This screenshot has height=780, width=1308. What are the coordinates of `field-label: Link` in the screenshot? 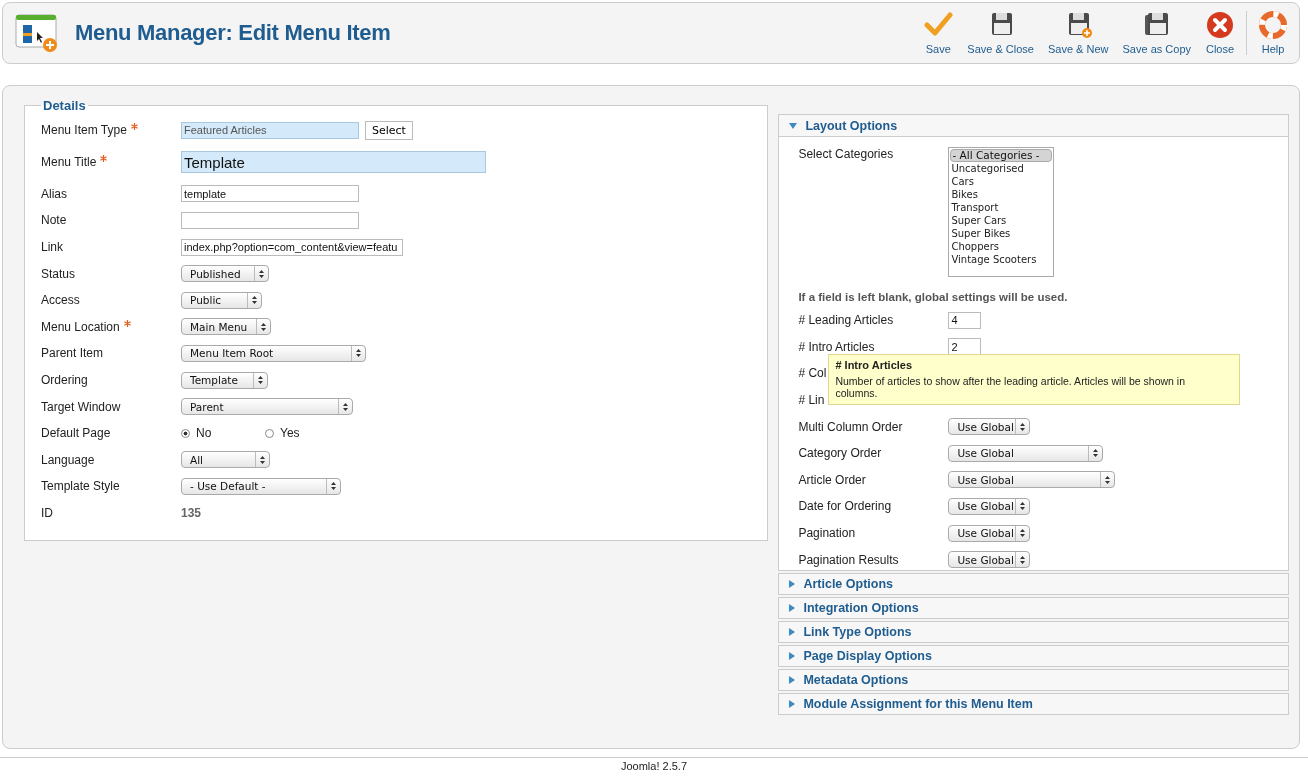 It's located at (52, 247).